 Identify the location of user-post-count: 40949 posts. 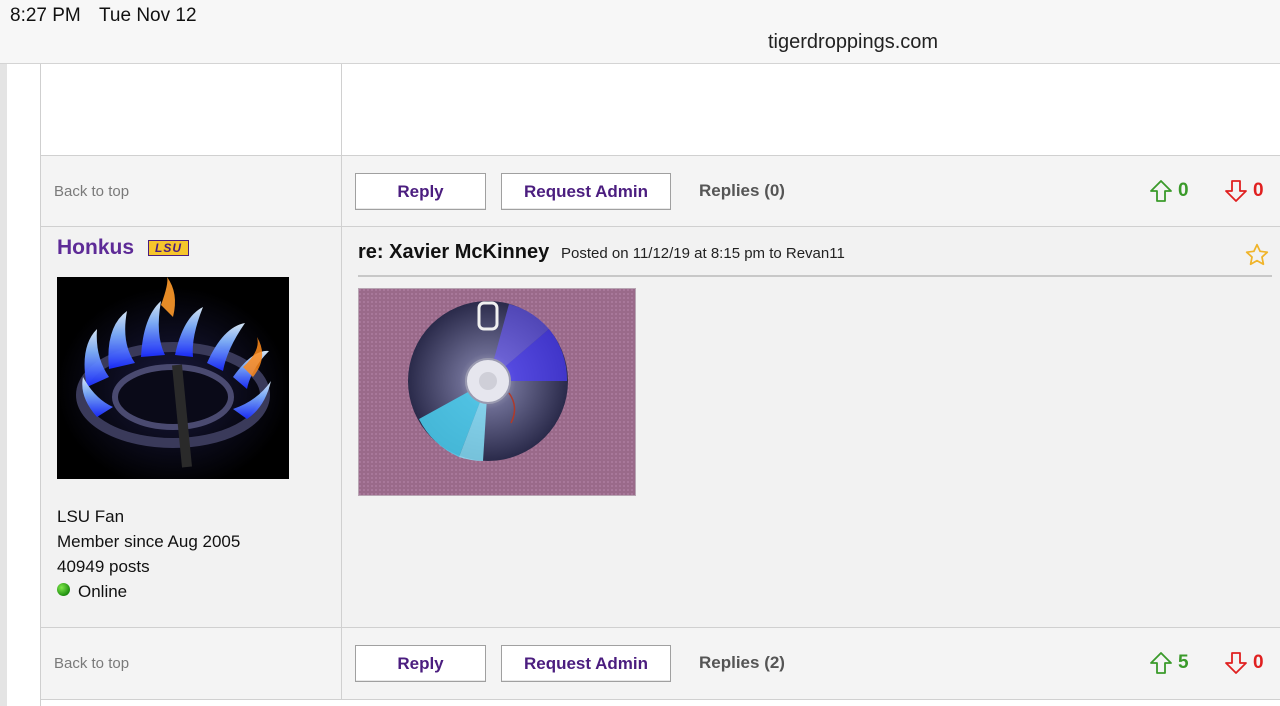
(103, 566).